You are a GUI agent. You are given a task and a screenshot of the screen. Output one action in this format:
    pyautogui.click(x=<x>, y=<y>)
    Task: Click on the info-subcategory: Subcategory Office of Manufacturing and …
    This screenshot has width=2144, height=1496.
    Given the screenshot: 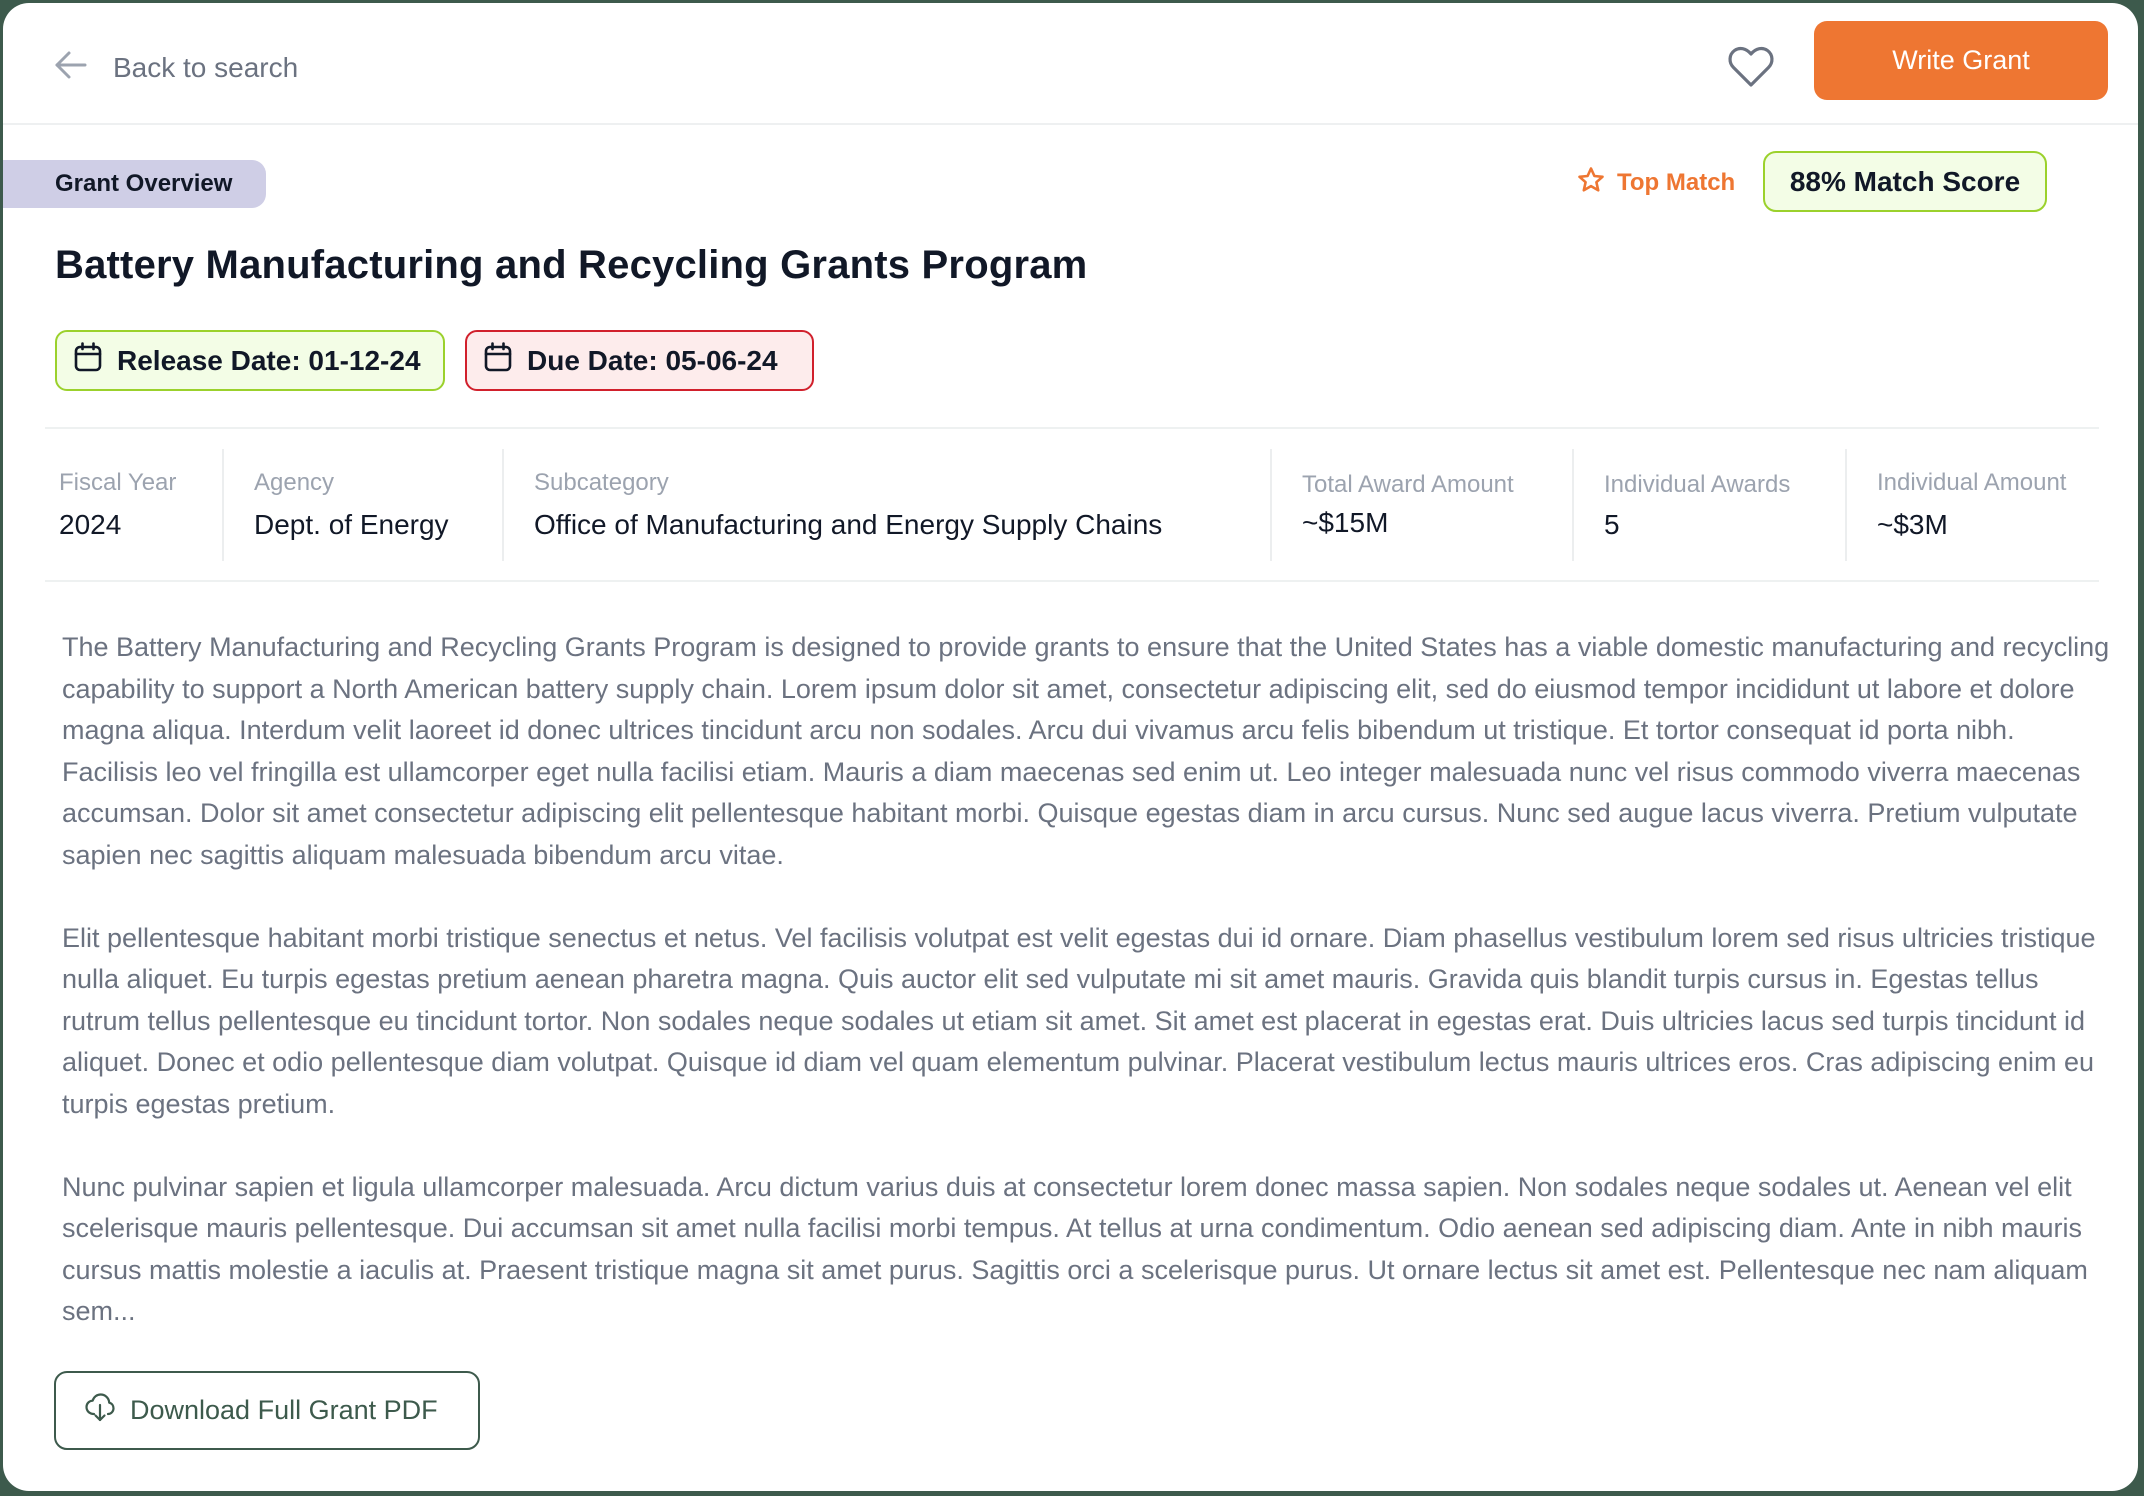 What is the action you would take?
    pyautogui.click(x=886, y=505)
    